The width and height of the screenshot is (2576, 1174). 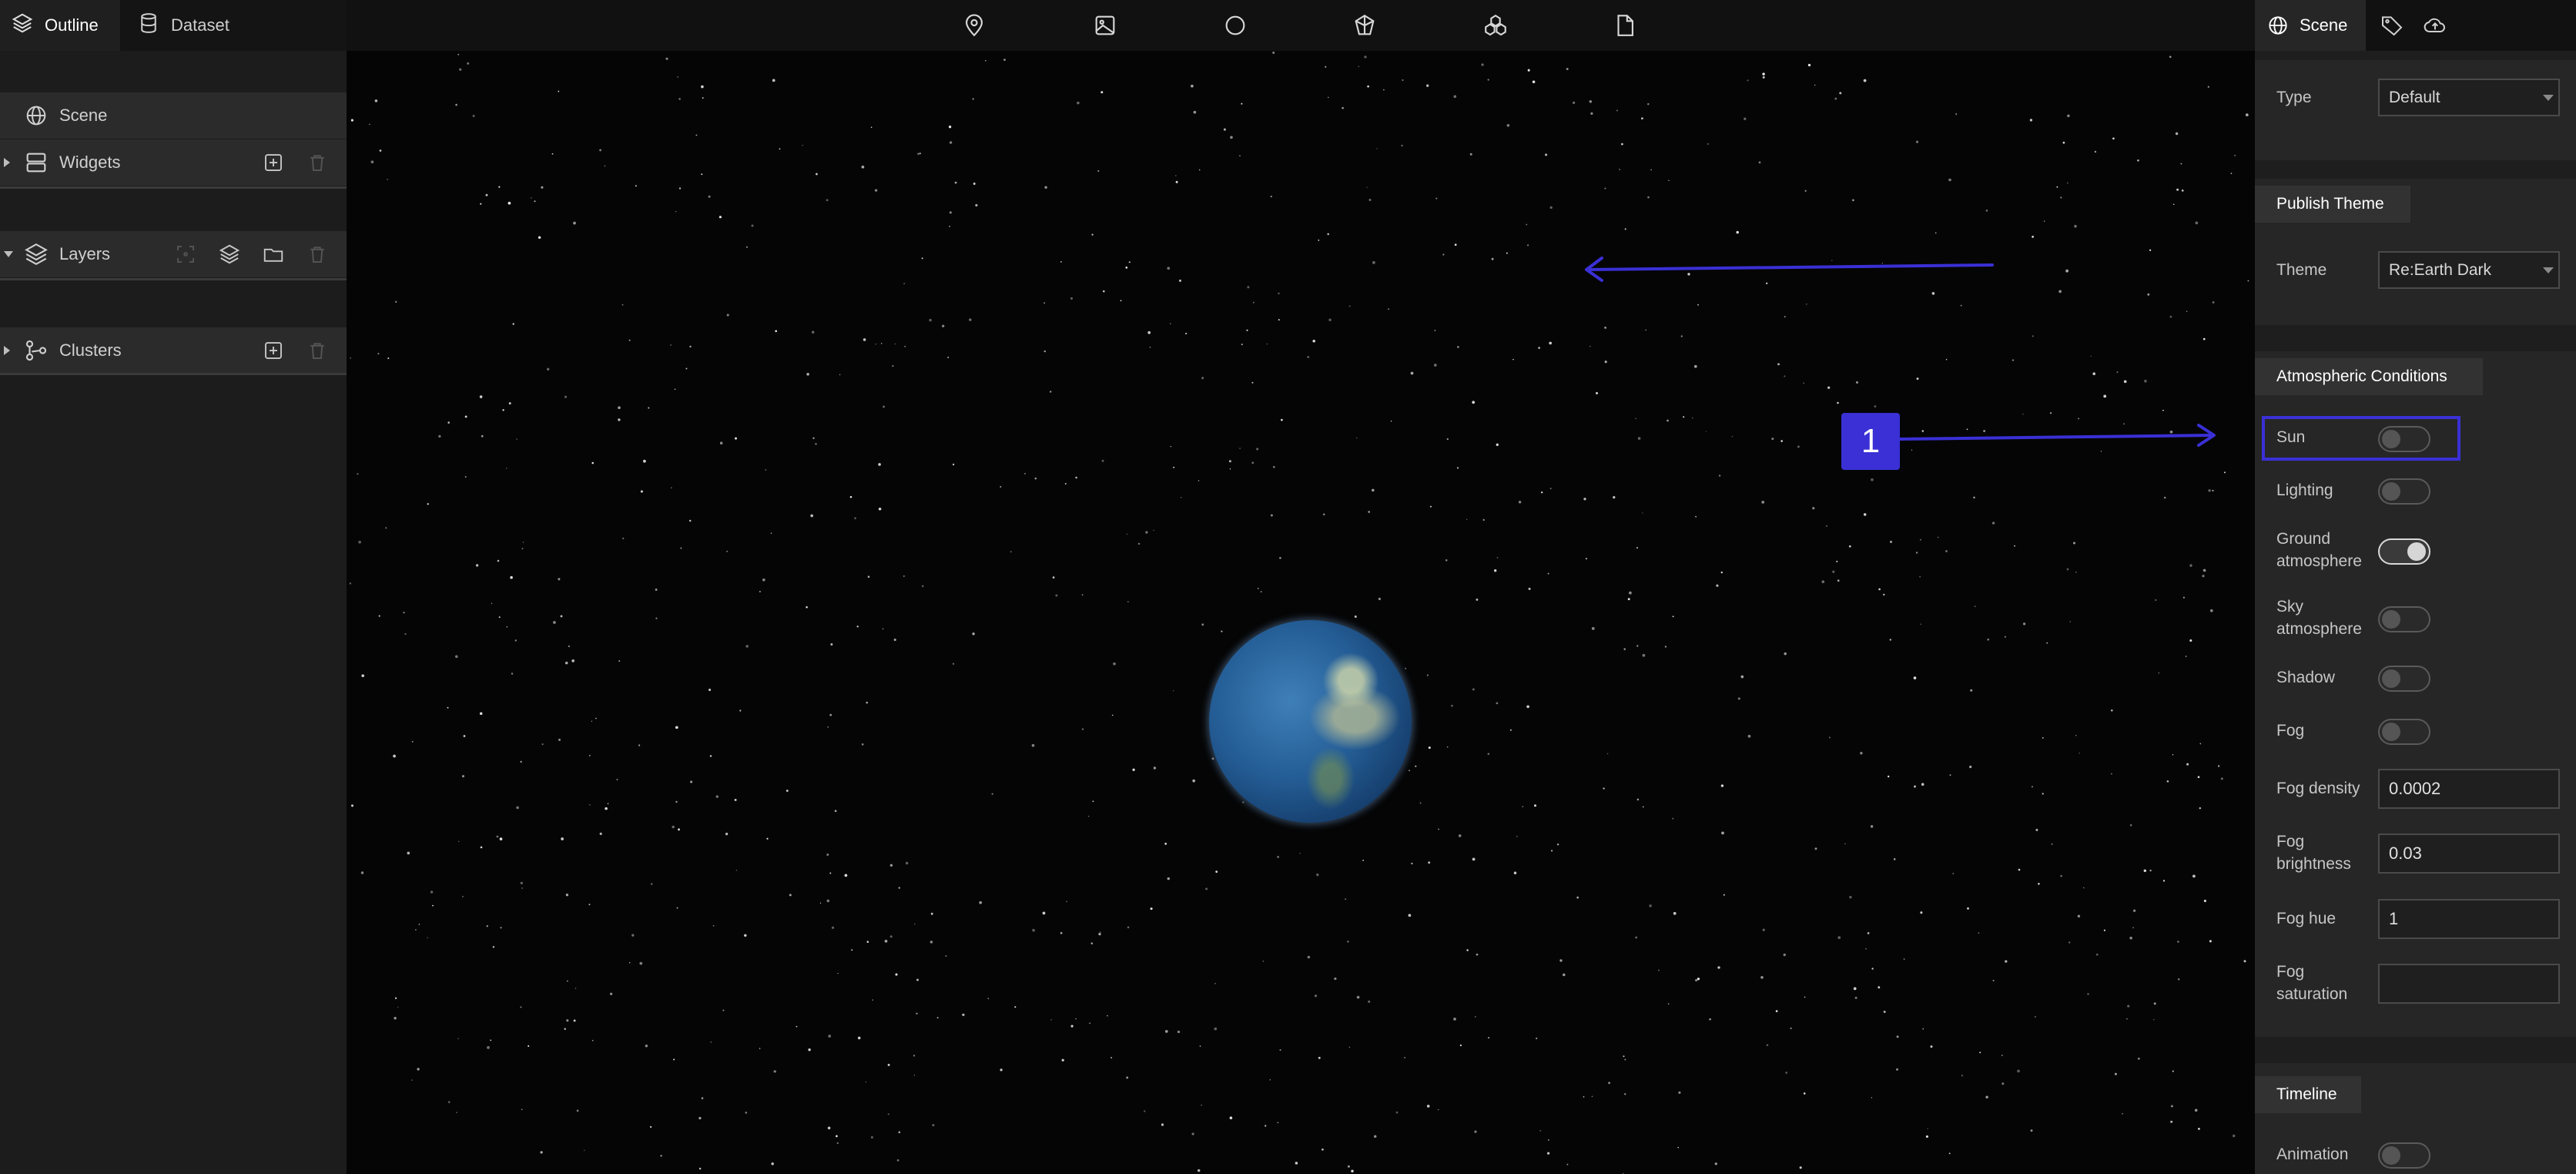 I want to click on tab-publish, so click(x=2435, y=25).